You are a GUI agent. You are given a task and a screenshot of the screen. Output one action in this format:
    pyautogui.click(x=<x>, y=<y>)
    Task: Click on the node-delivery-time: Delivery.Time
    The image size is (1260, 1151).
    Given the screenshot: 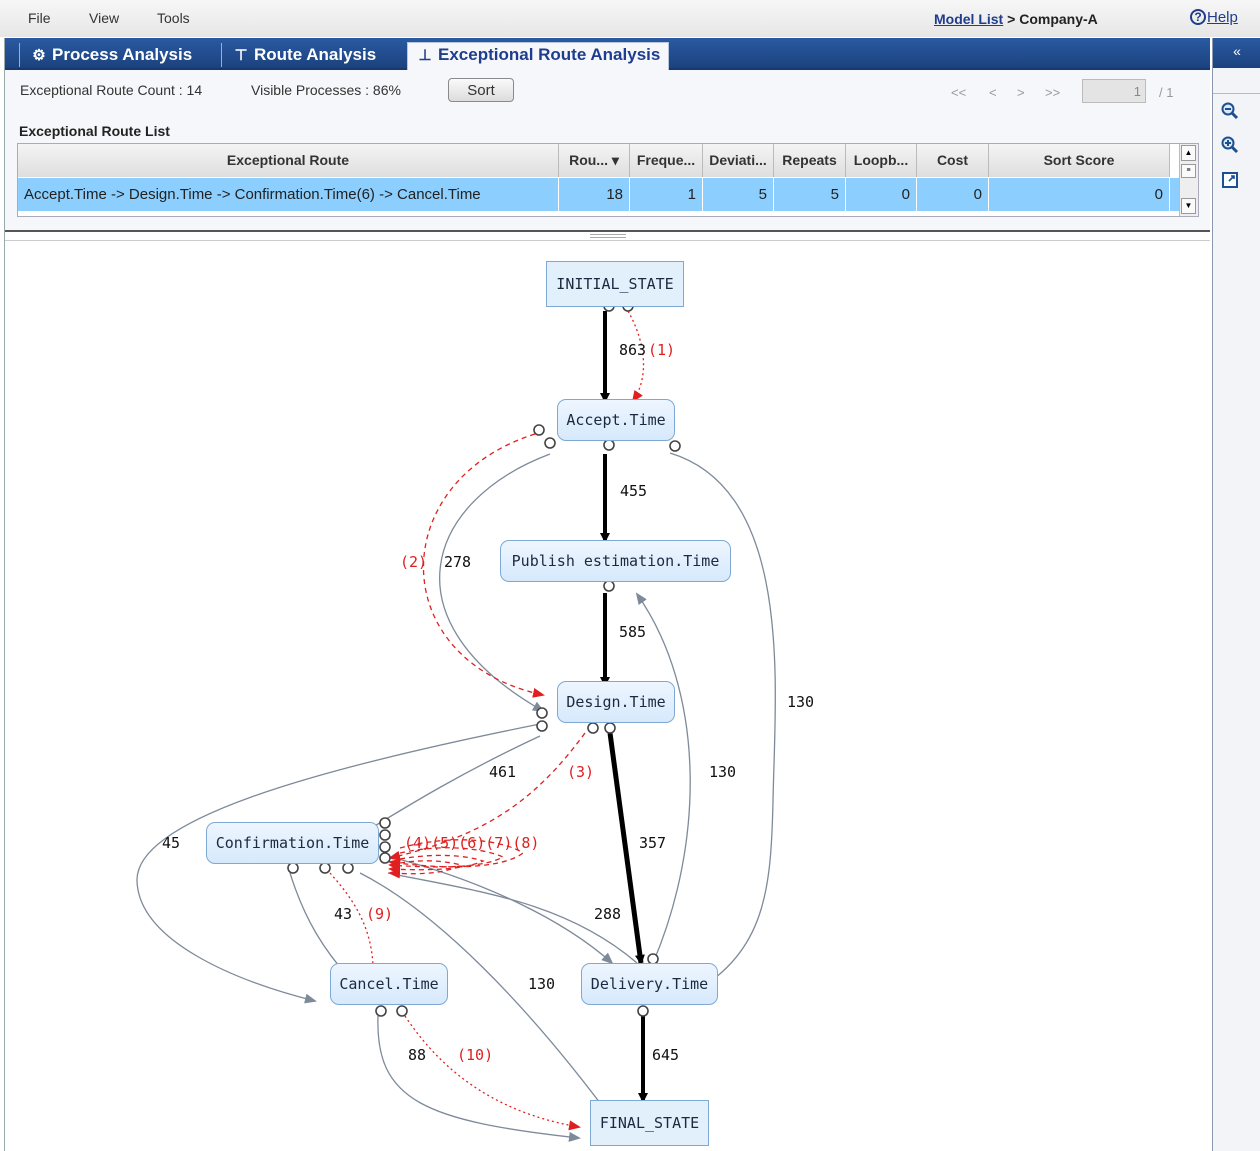 What is the action you would take?
    pyautogui.click(x=649, y=984)
    